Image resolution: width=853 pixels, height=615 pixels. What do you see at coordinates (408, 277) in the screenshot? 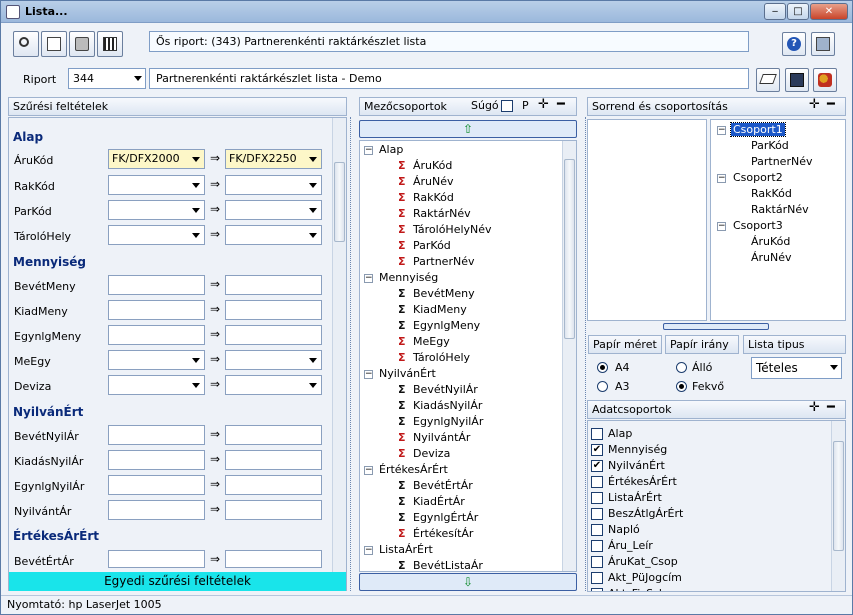
I see `tree-group: Mennyiség` at bounding box center [408, 277].